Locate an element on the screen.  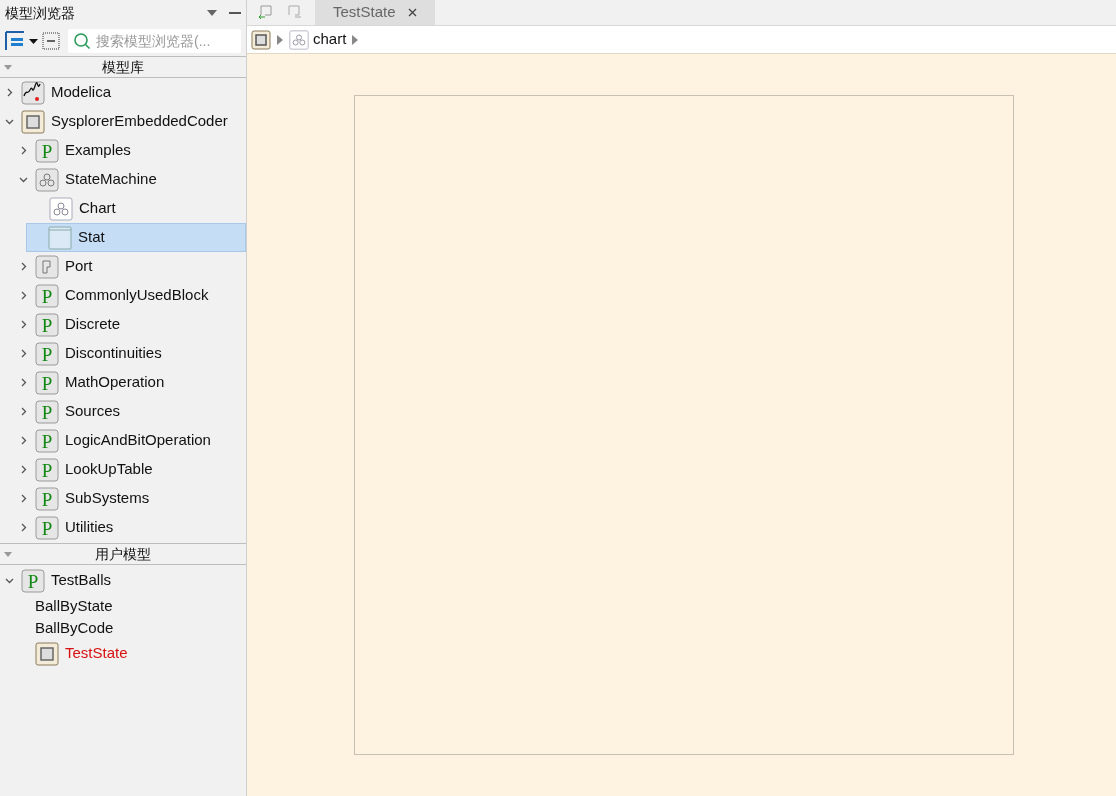
tree-item: P Discrete is located at coordinates (131, 324).